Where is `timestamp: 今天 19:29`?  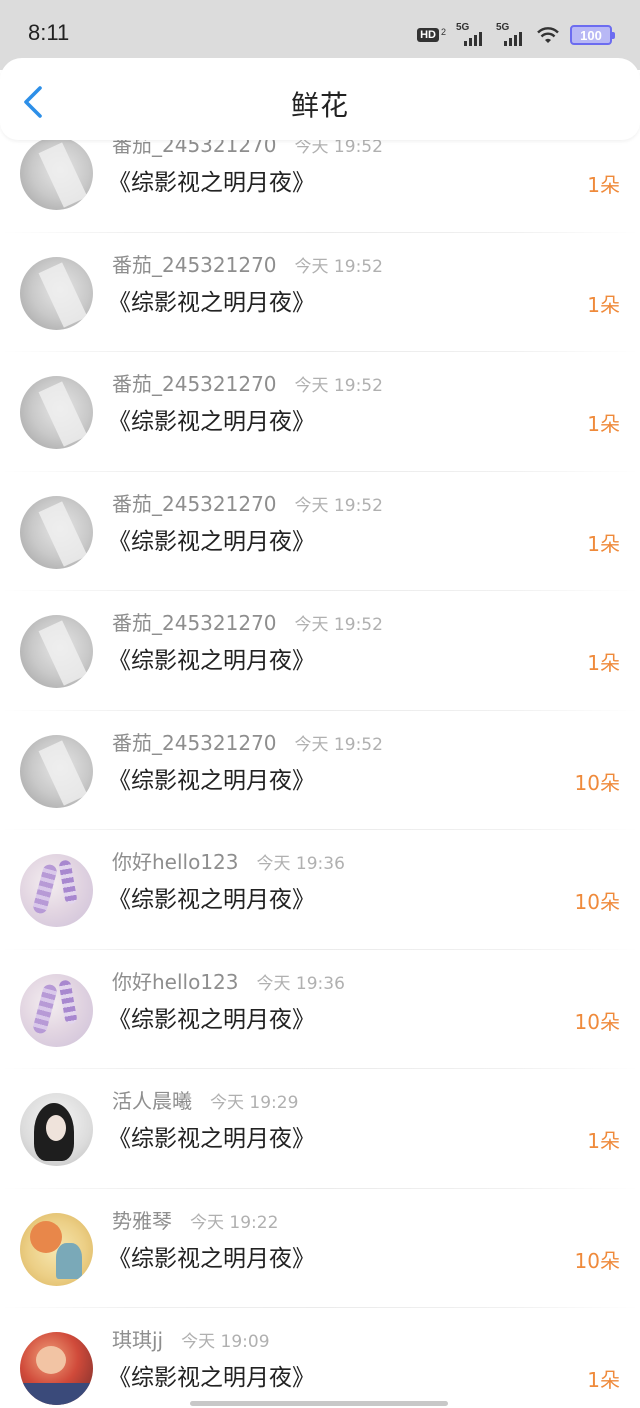 timestamp: 今天 19:29 is located at coordinates (254, 1103).